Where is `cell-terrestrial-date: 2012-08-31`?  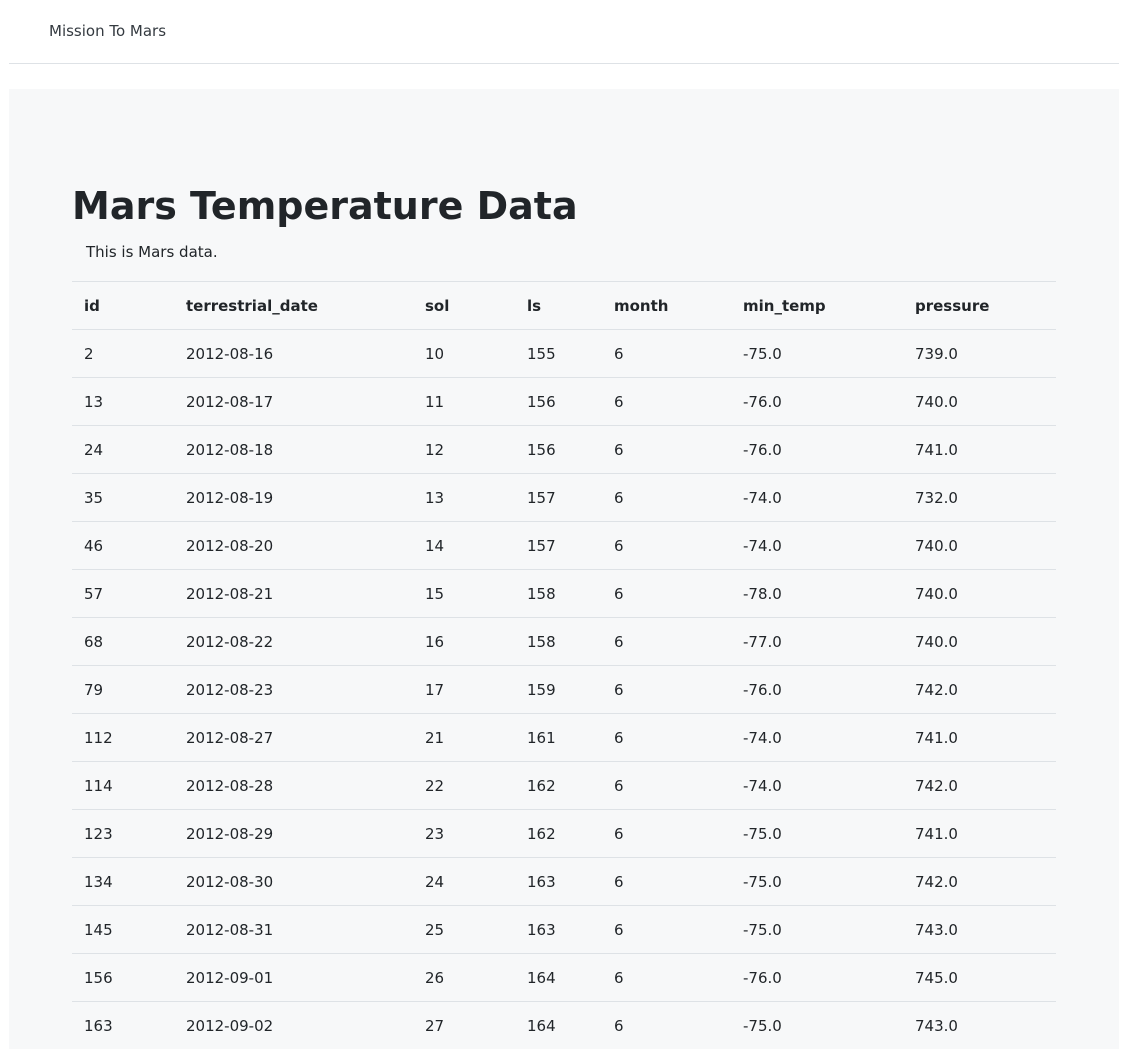
cell-terrestrial-date: 2012-08-31 is located at coordinates (293, 930).